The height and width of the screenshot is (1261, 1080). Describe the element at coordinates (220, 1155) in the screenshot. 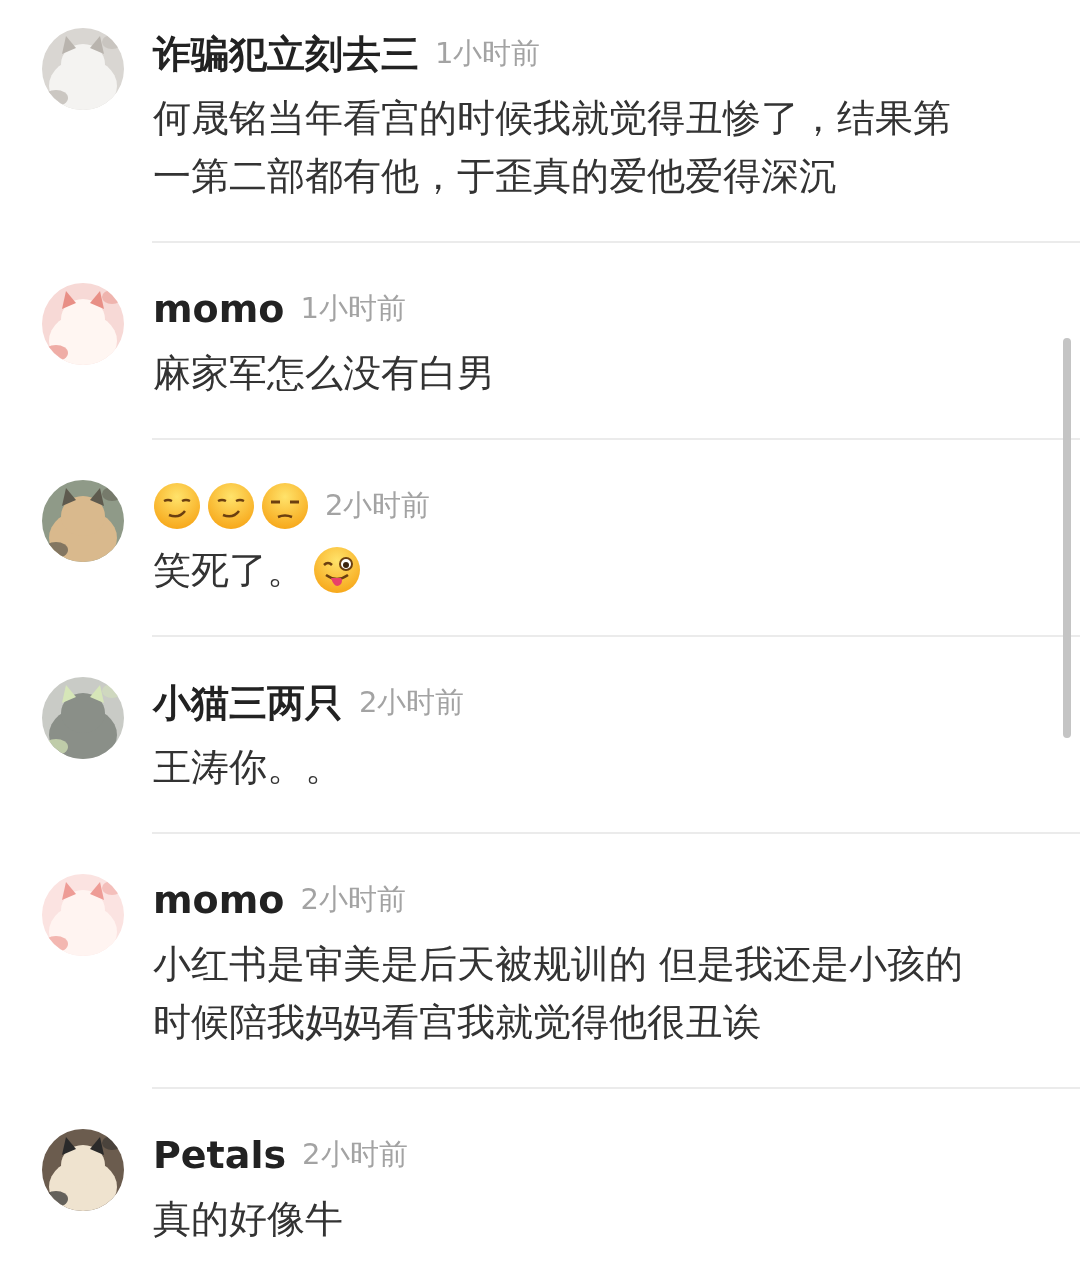

I see `username: Petals` at that location.